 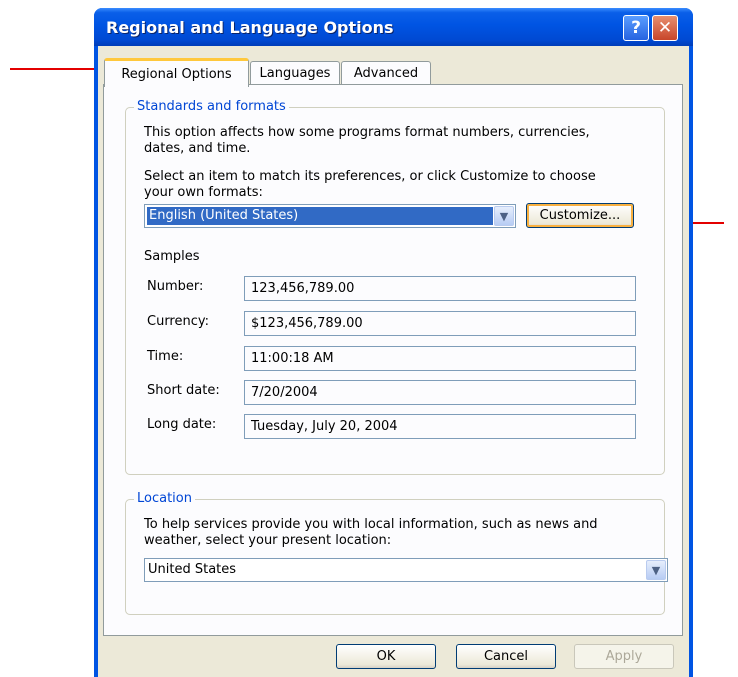 What do you see at coordinates (165, 356) in the screenshot?
I see `sample-label-time: Time:` at bounding box center [165, 356].